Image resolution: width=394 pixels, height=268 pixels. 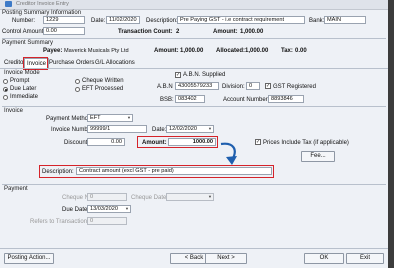 What do you see at coordinates (64, 31) in the screenshot?
I see `control-amount-field: 0.00` at bounding box center [64, 31].